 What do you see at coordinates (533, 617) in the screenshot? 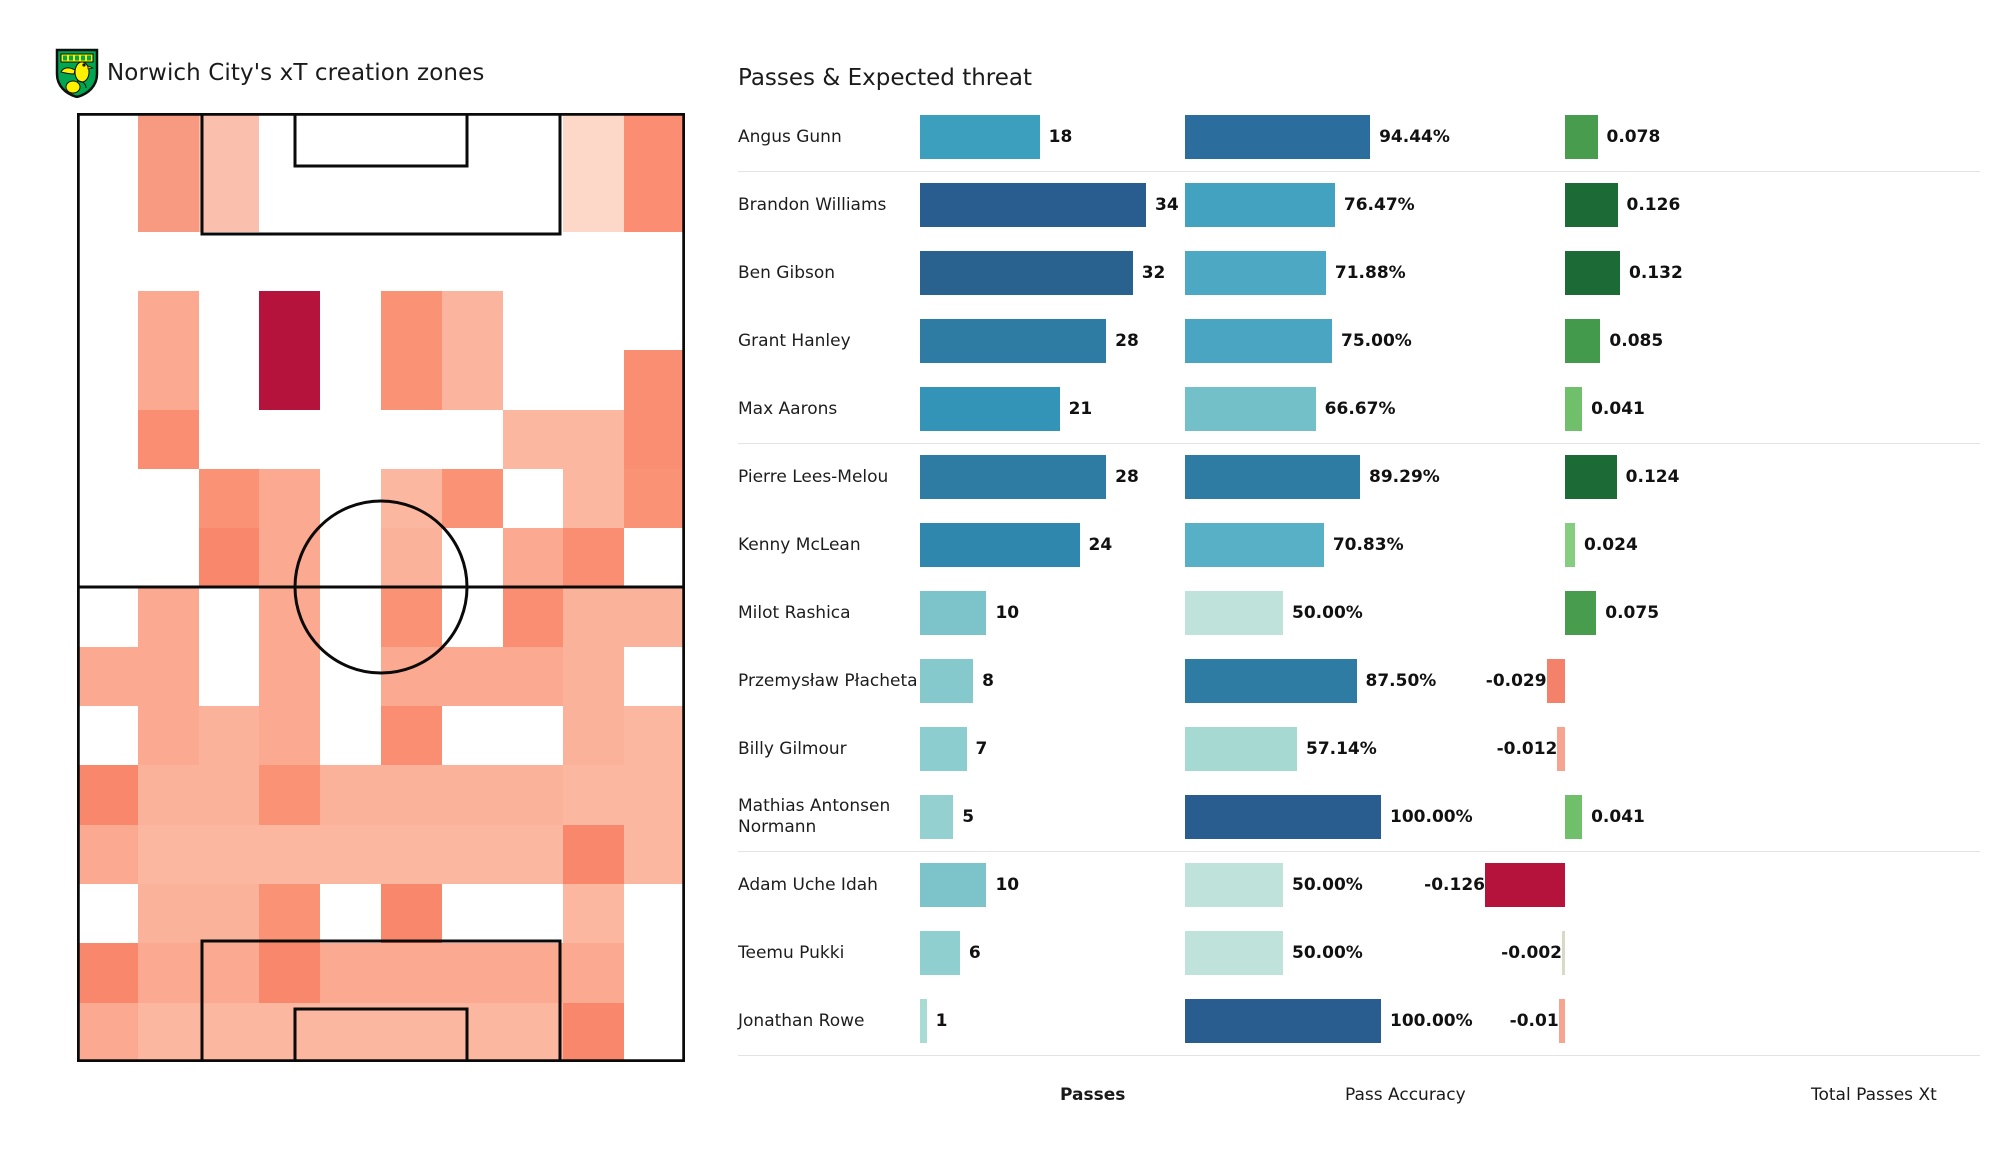
I see `heatmap-cell-r8-c7` at bounding box center [533, 617].